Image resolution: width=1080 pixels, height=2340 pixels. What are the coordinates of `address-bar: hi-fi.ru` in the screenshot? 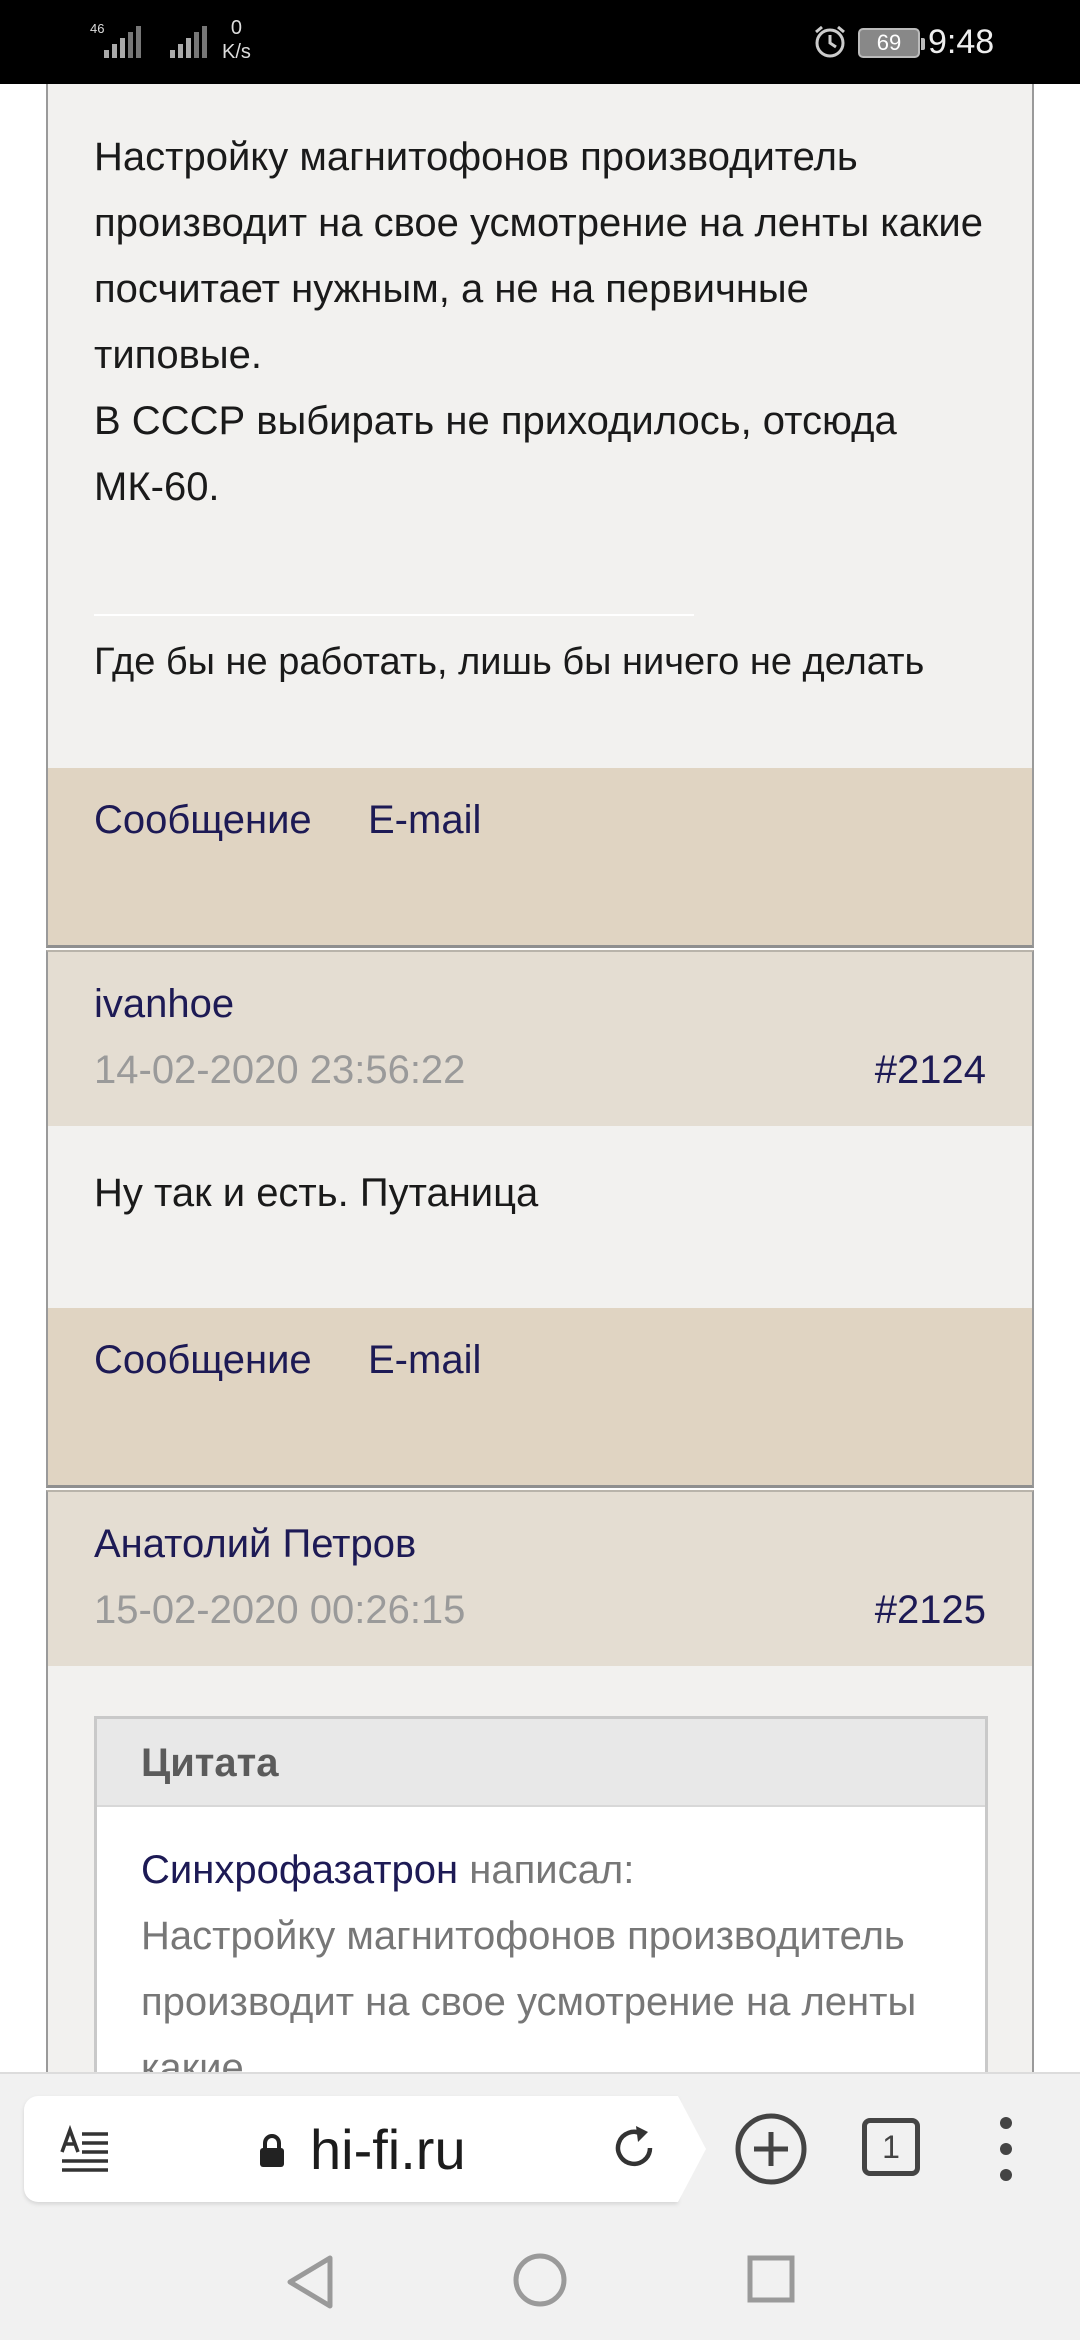 It's located at (351, 2149).